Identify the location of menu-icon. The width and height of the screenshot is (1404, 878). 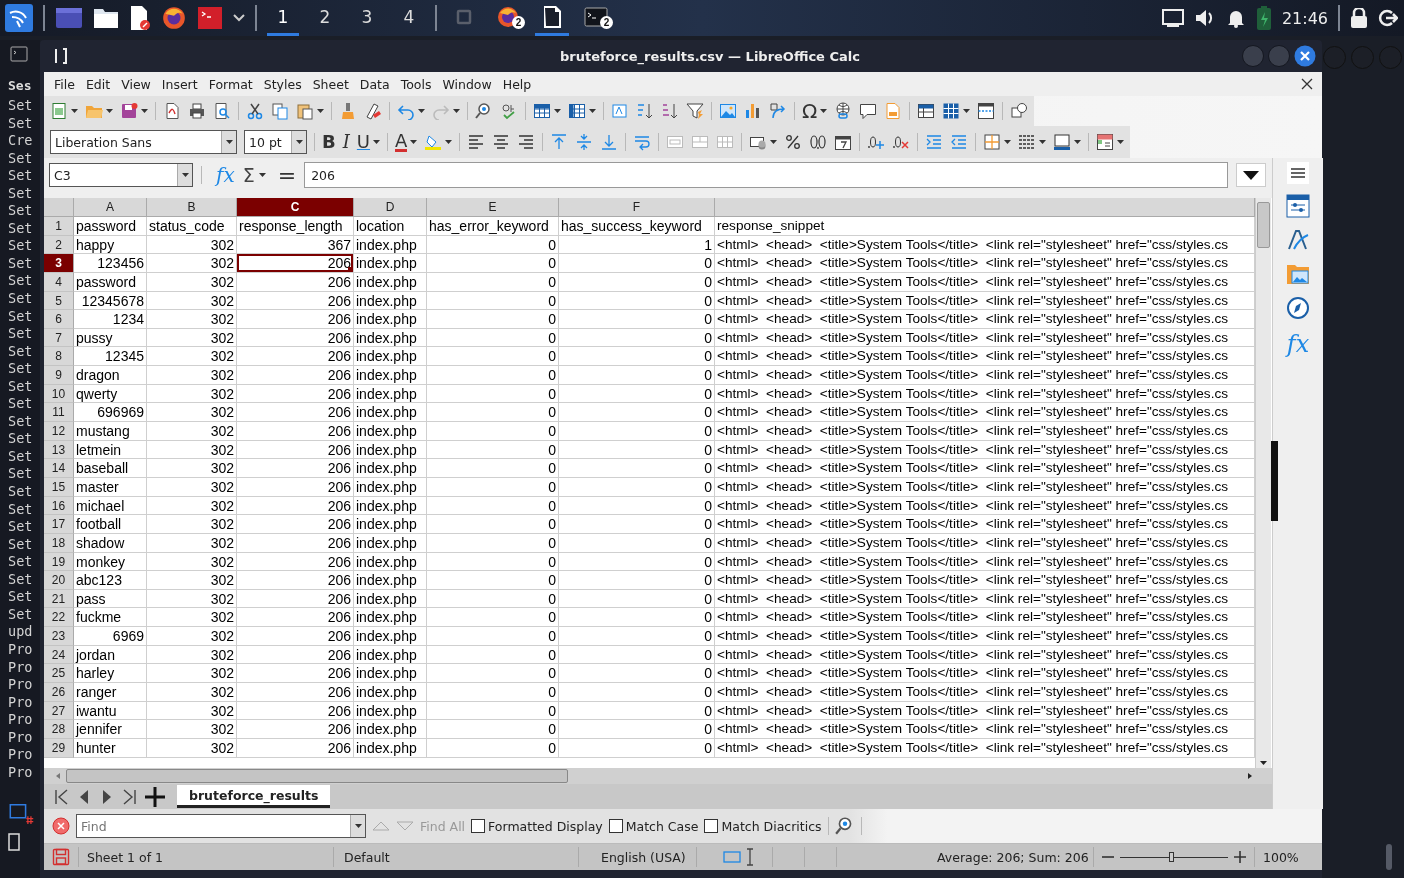
(1298, 173).